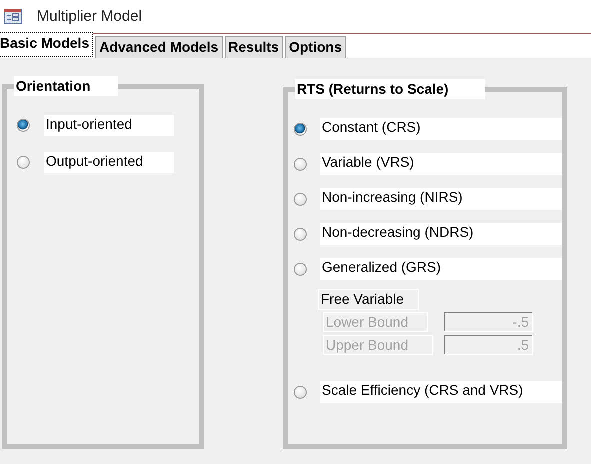 Image resolution: width=591 pixels, height=464 pixels. Describe the element at coordinates (109, 125) in the screenshot. I see `option-label: Input-oriented` at that location.